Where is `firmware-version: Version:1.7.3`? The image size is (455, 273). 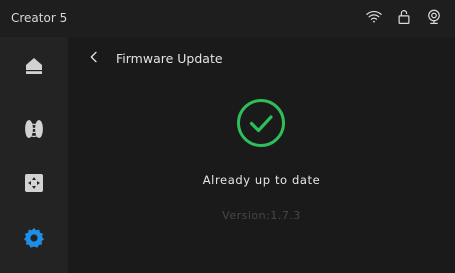
firmware-version: Version:1.7.3 is located at coordinates (261, 215).